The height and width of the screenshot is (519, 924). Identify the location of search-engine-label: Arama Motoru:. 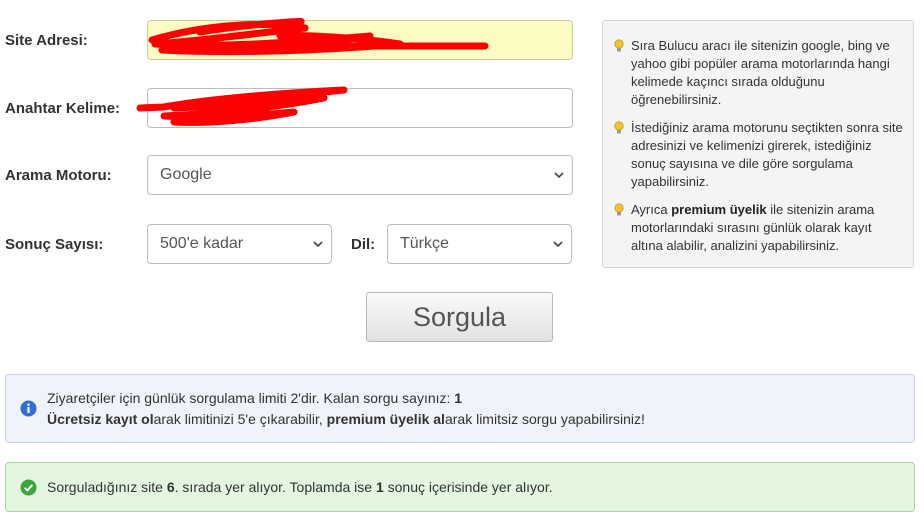
(58, 175).